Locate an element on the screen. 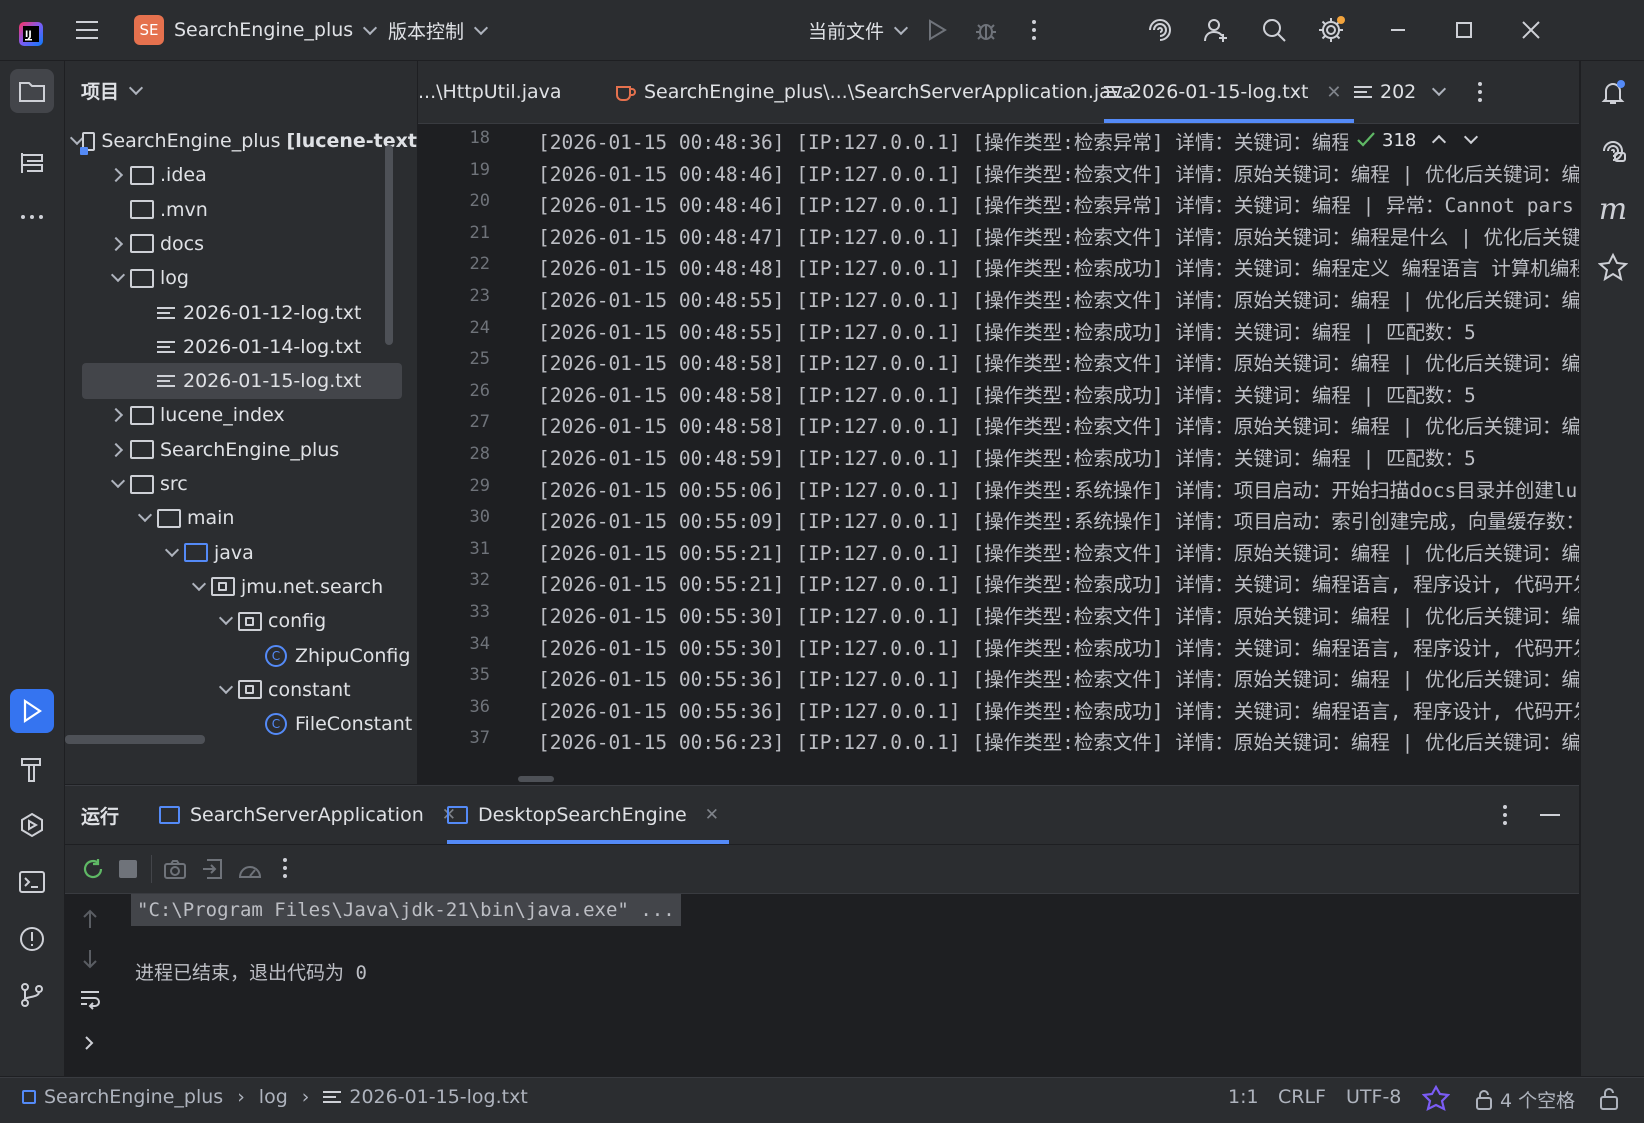 The height and width of the screenshot is (1123, 1644). plugin-star-icon is located at coordinates (1613, 267).